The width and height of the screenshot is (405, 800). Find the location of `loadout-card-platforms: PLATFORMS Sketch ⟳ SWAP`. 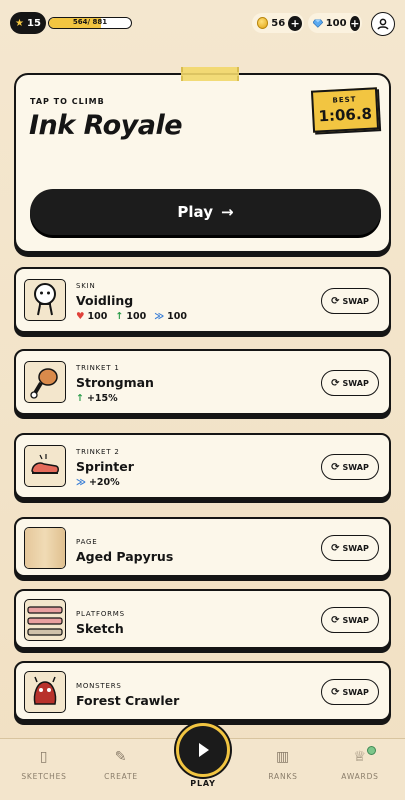

loadout-card-platforms: PLATFORMS Sketch ⟳ SWAP is located at coordinates (202, 619).